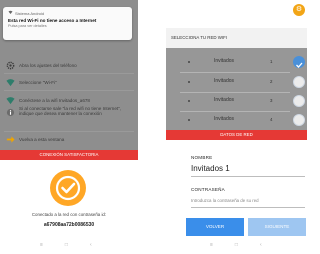  Describe the element at coordinates (236, 62) in the screenshot. I see `wifi-option-1: Invitados 1` at that location.